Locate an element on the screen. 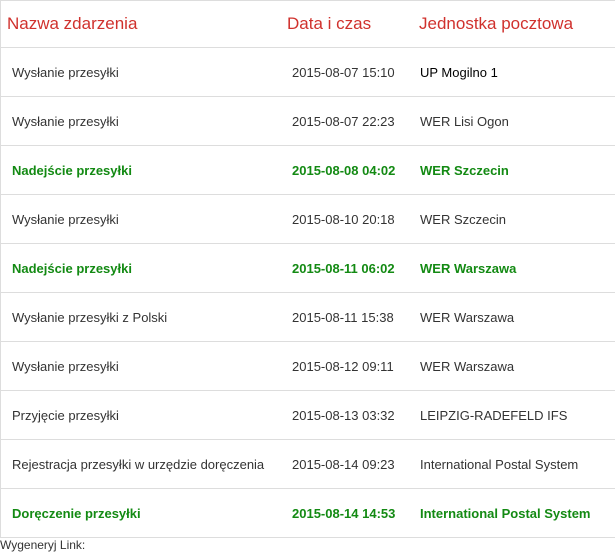 This screenshot has width=615, height=552. datetime-cell: 2015-08-07 15:10 is located at coordinates (349, 72).